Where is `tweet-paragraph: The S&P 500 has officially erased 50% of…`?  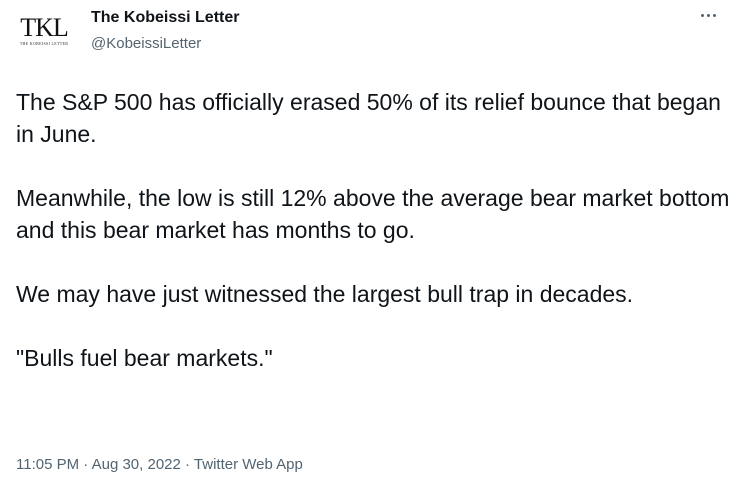
tweet-paragraph: The S&P 500 has officially erased 50% of… is located at coordinates (368, 118).